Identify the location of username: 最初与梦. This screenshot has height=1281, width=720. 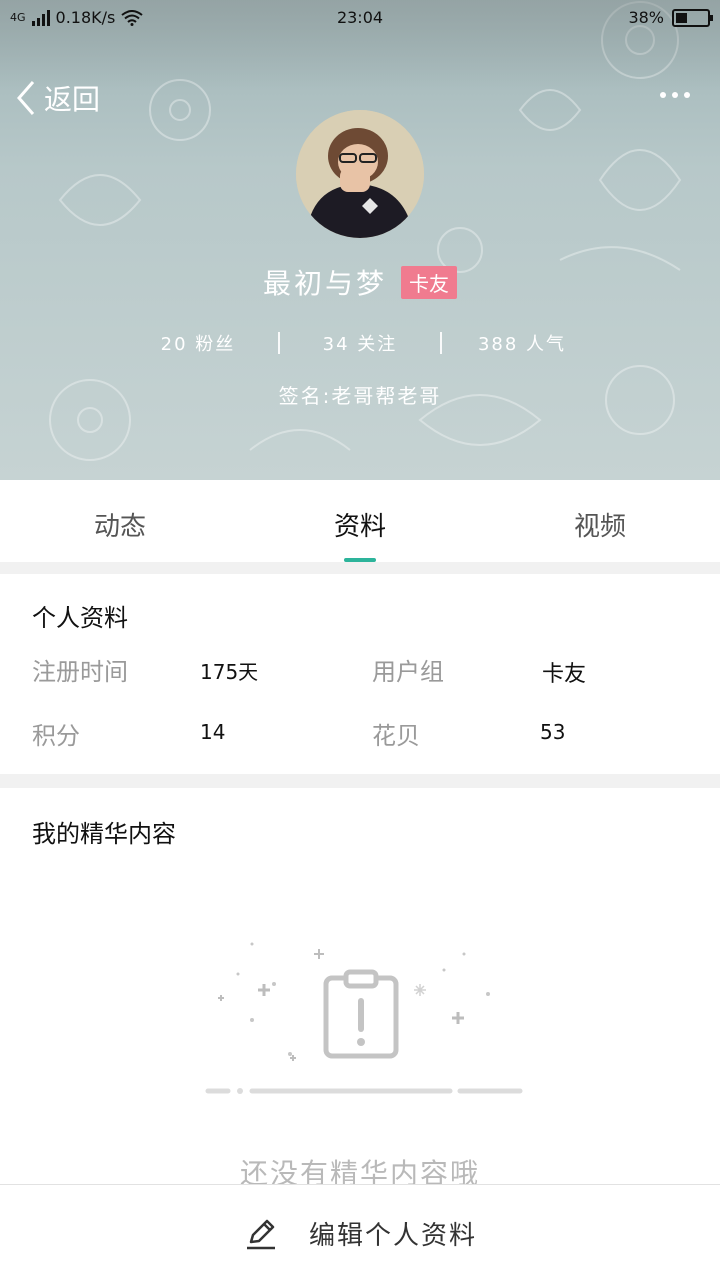
(324, 283).